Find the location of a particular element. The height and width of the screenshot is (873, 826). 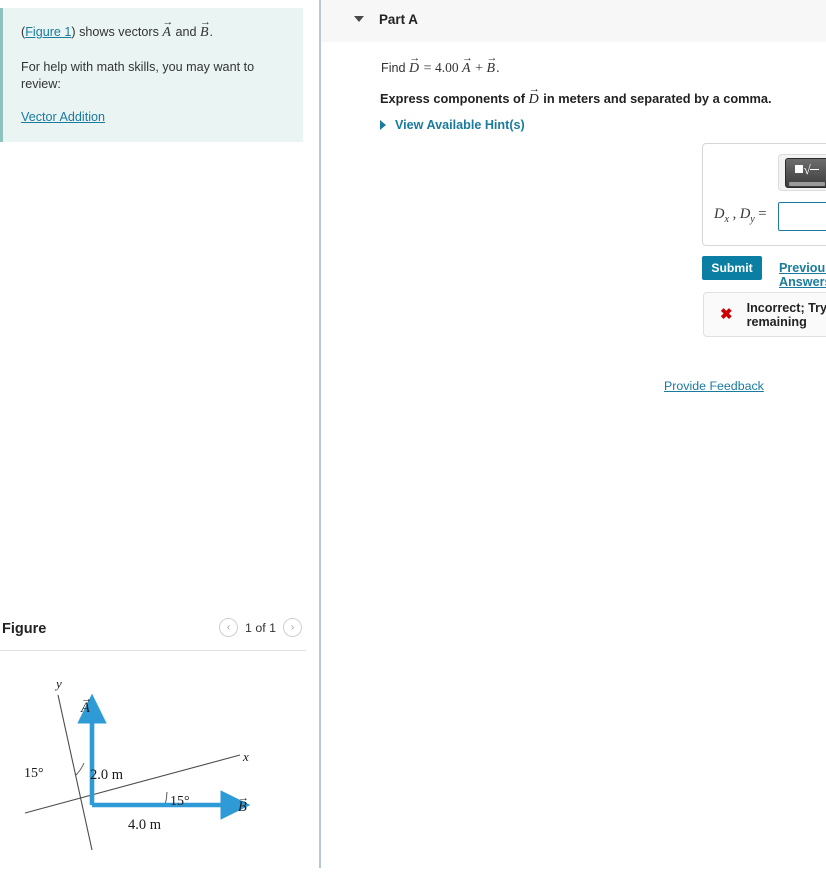

vector-b-label: B → is located at coordinates (243, 803).